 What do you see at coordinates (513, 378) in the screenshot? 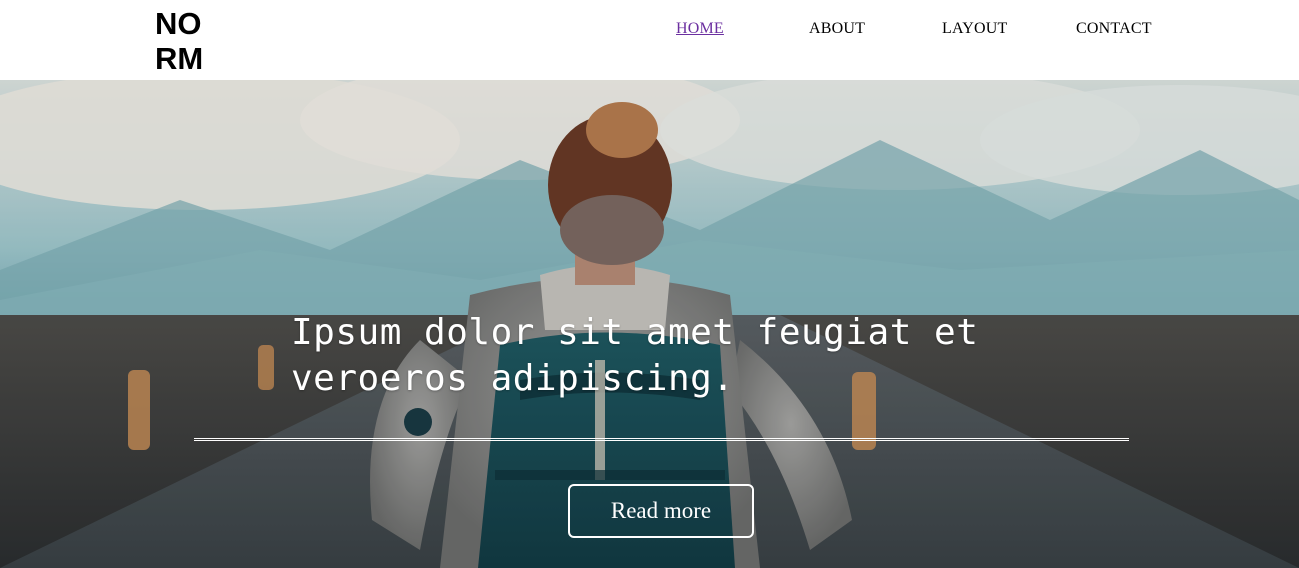
I see `hero-headline-line-2: veroeros adipiscing.` at bounding box center [513, 378].